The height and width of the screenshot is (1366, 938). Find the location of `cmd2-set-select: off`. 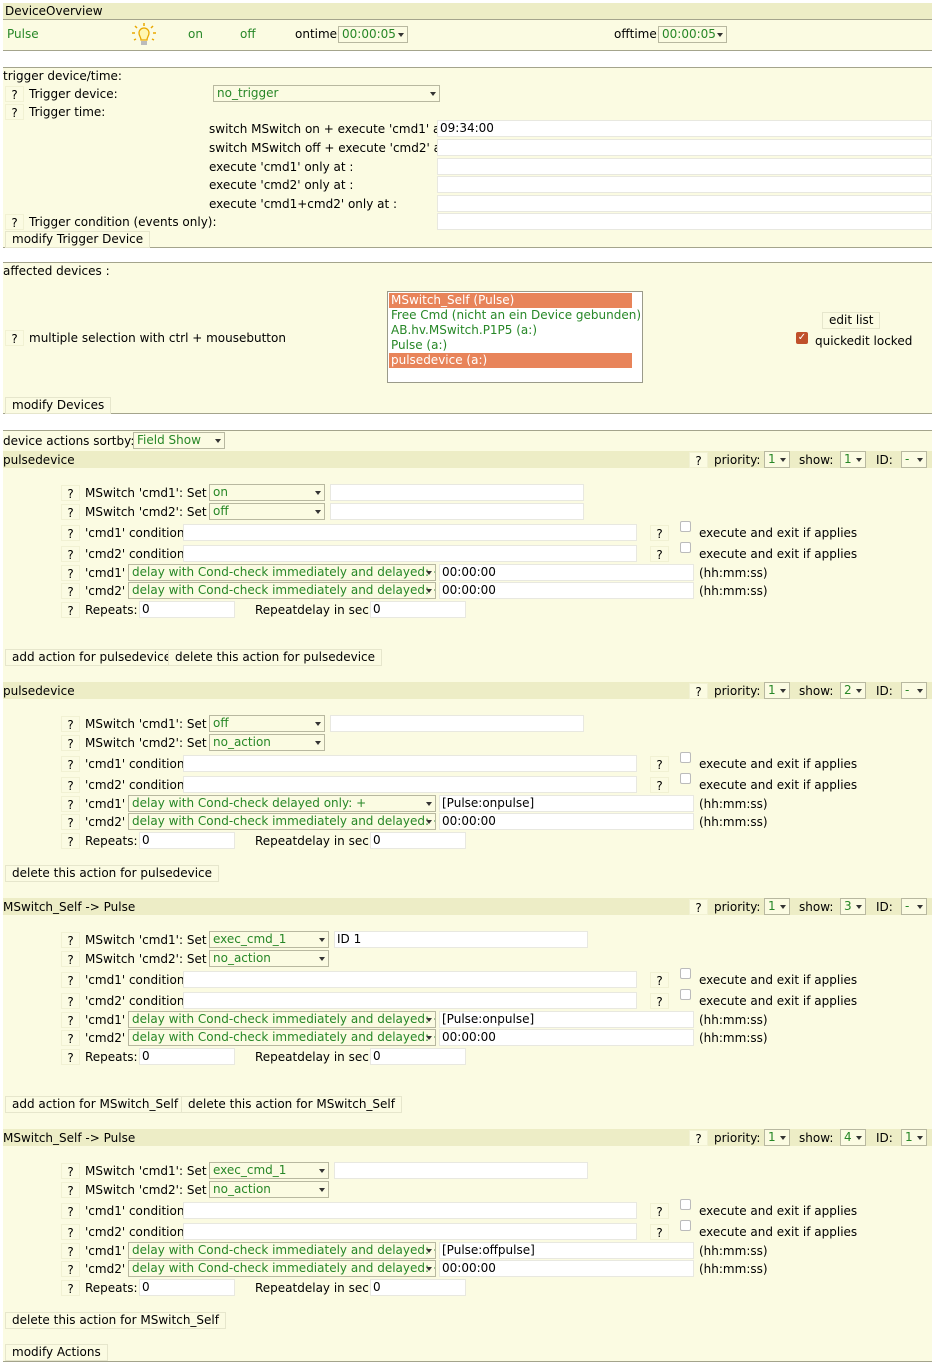

cmd2-set-select: off is located at coordinates (267, 511).